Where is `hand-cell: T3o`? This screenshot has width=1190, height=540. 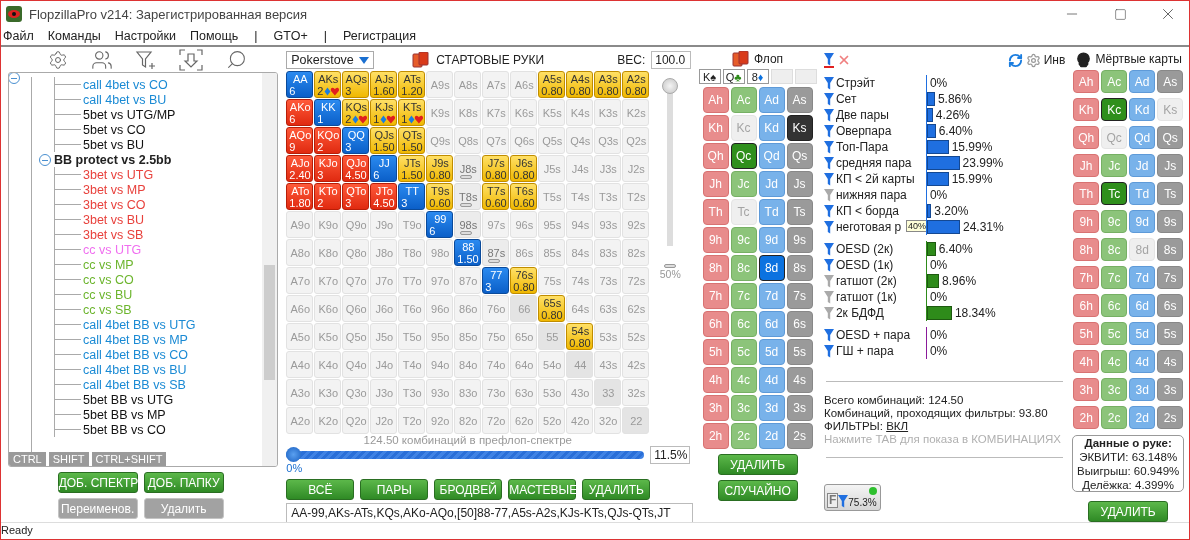
hand-cell: T3o is located at coordinates (412, 392).